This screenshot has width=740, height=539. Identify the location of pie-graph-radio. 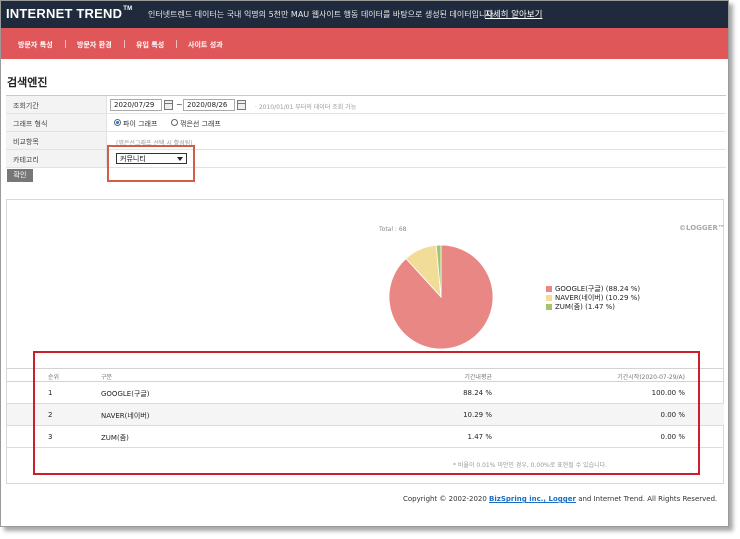
(117, 122).